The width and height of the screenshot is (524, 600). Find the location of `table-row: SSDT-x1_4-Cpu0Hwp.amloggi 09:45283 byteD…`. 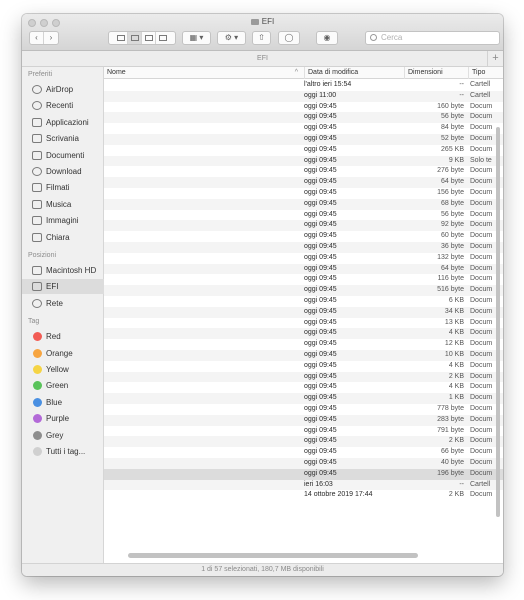

table-row: SSDT-x1_4-Cpu0Hwp.amloggi 09:45283 byteD… is located at coordinates (303, 420).